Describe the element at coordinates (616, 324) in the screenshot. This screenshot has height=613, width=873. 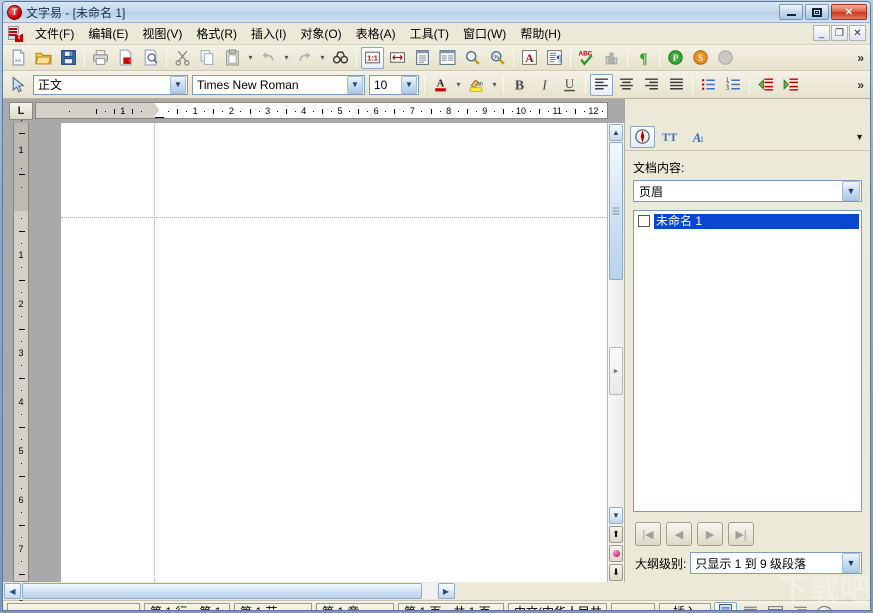
I see `vertical-scroll-track: ▸` at that location.